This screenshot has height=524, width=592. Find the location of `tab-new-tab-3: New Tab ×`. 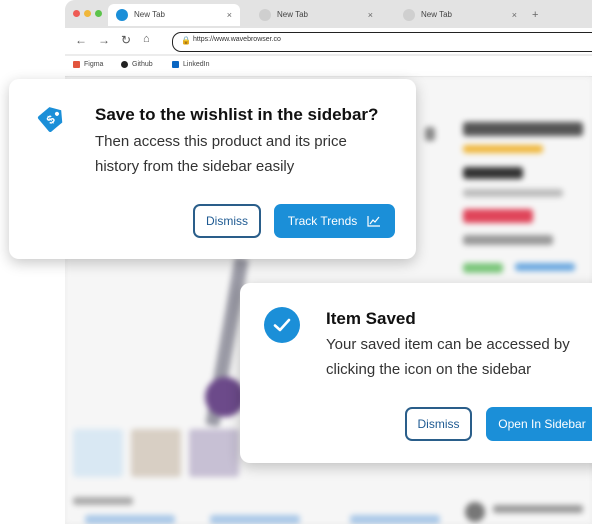

tab-new-tab-3: New Tab × is located at coordinates (460, 15).